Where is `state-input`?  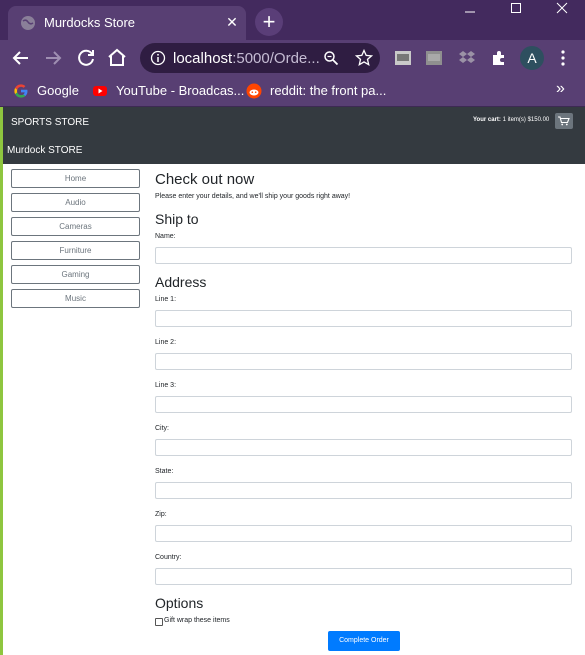 state-input is located at coordinates (363, 490).